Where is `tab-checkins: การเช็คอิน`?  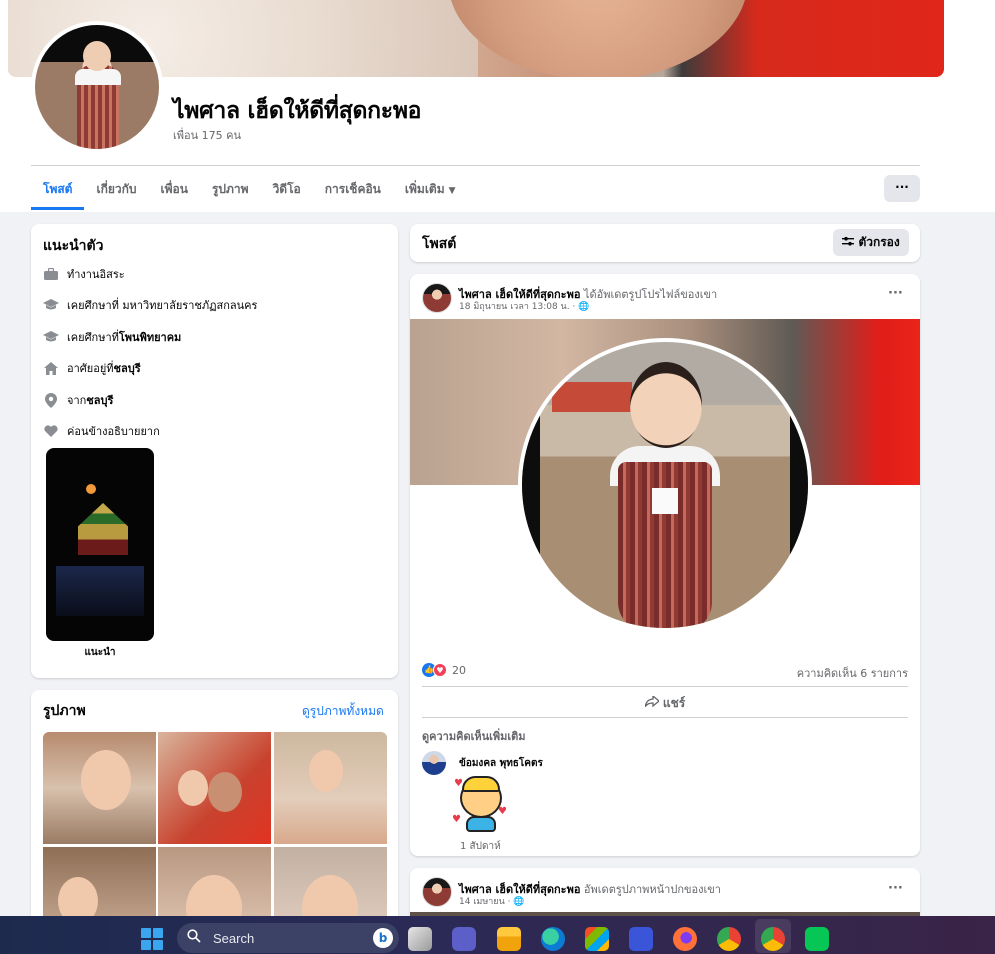
tab-checkins: การเช็คอิน is located at coordinates (353, 191).